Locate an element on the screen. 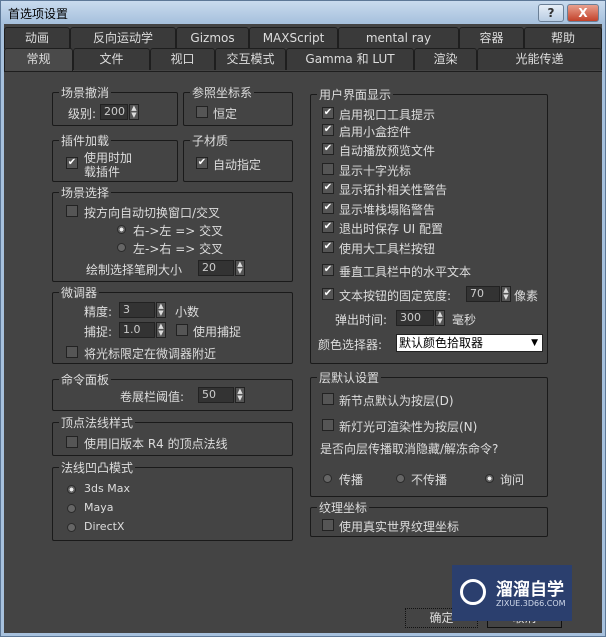 The height and width of the screenshot is (637, 606). tab-tabs_row1-2: Gizmos is located at coordinates (212, 38).